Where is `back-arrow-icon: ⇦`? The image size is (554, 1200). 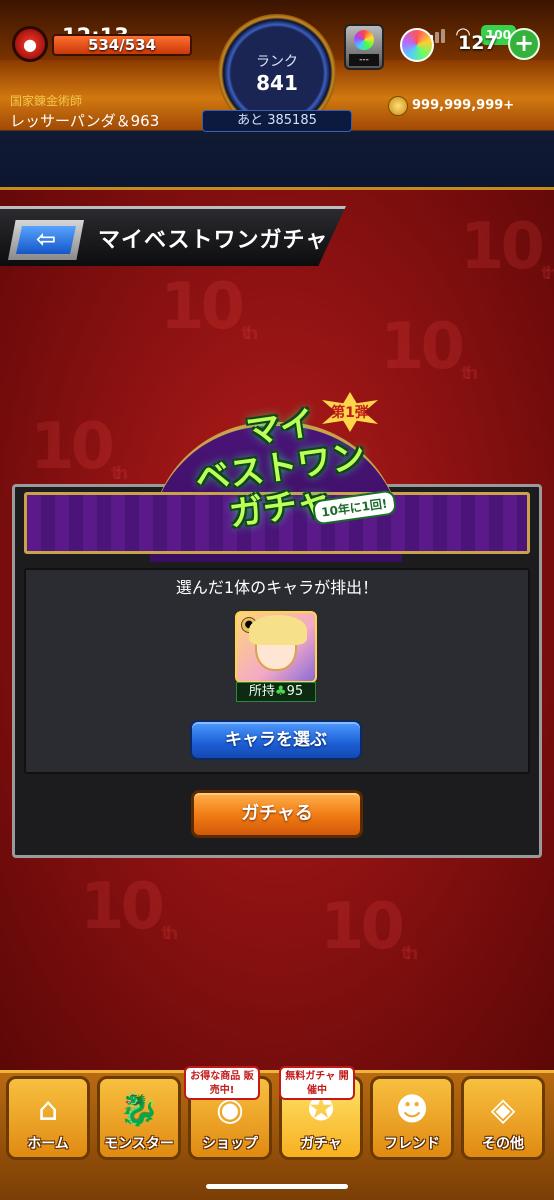
back-arrow-icon: ⇦ is located at coordinates (46, 240).